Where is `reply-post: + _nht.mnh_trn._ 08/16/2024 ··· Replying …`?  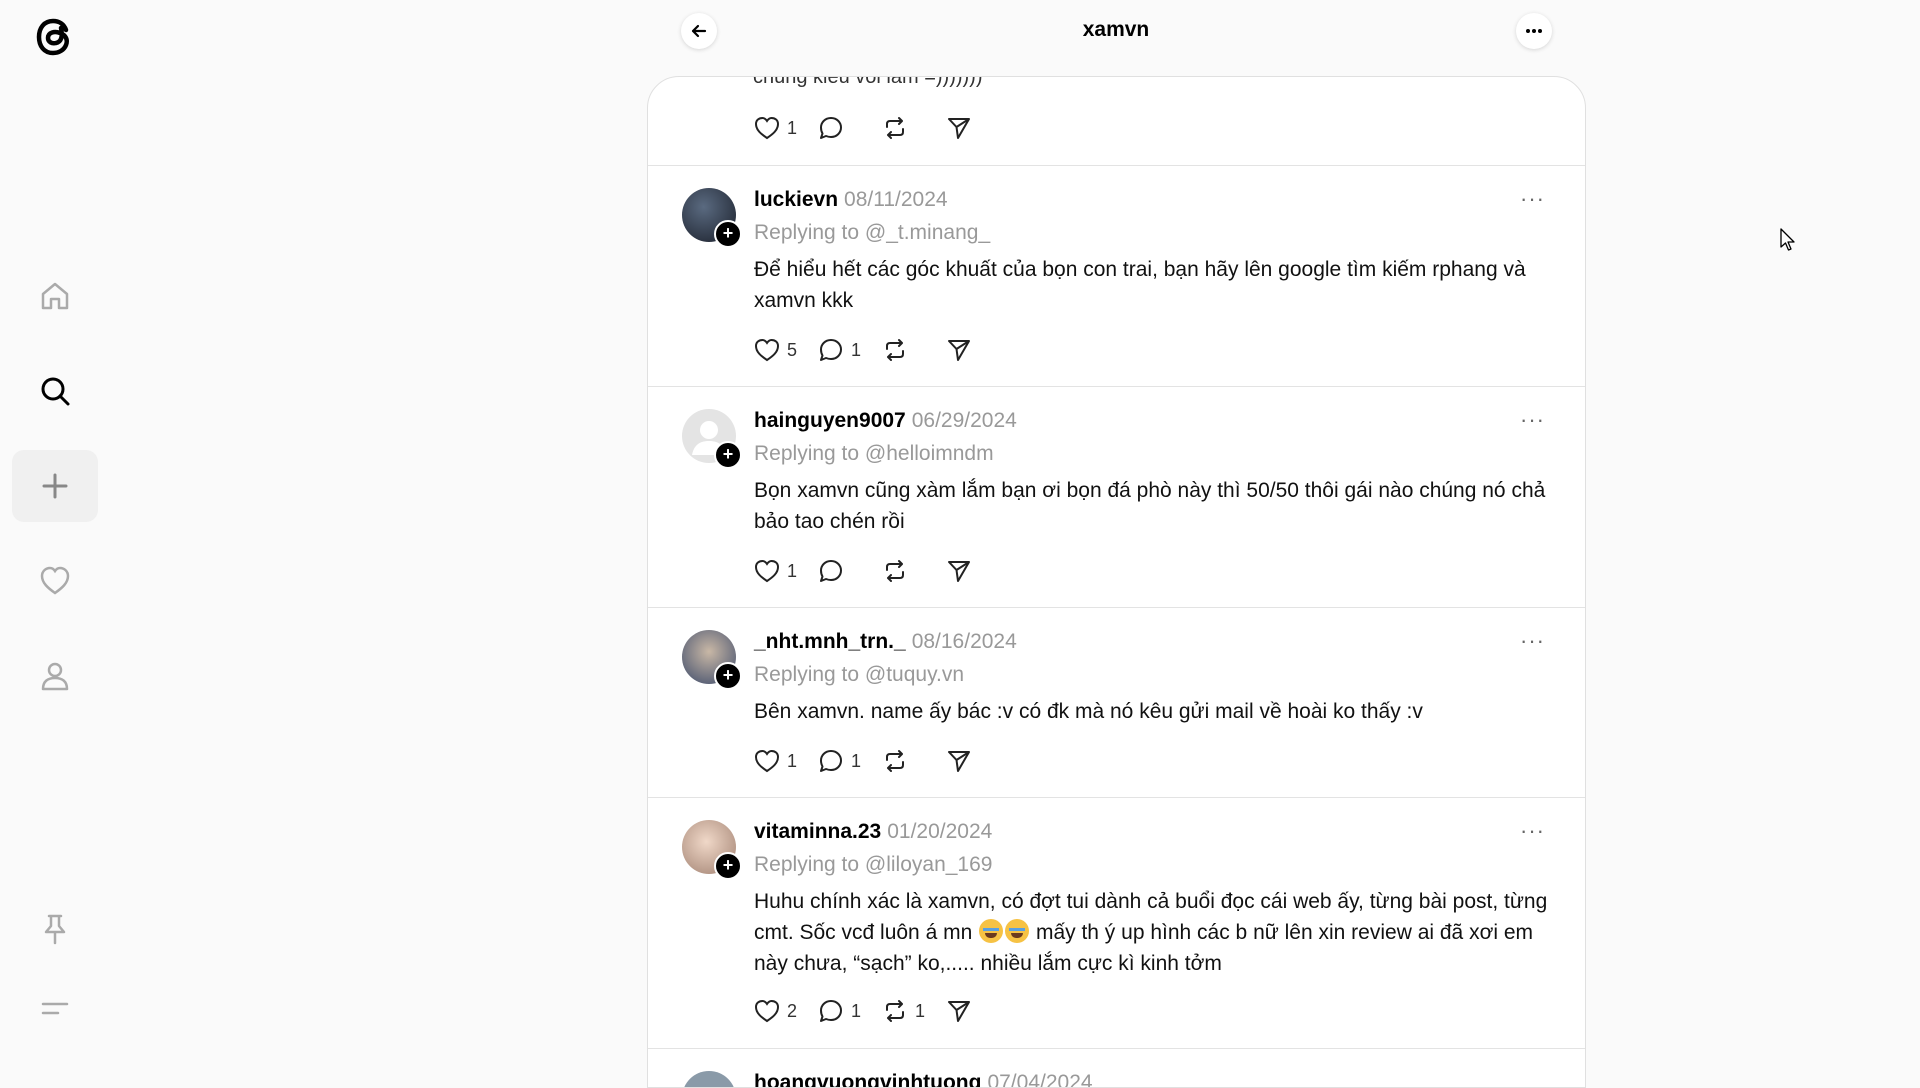
reply-post: + _nht.mnh_trn._ 08/16/2024 ··· Replying … is located at coordinates (1116, 702).